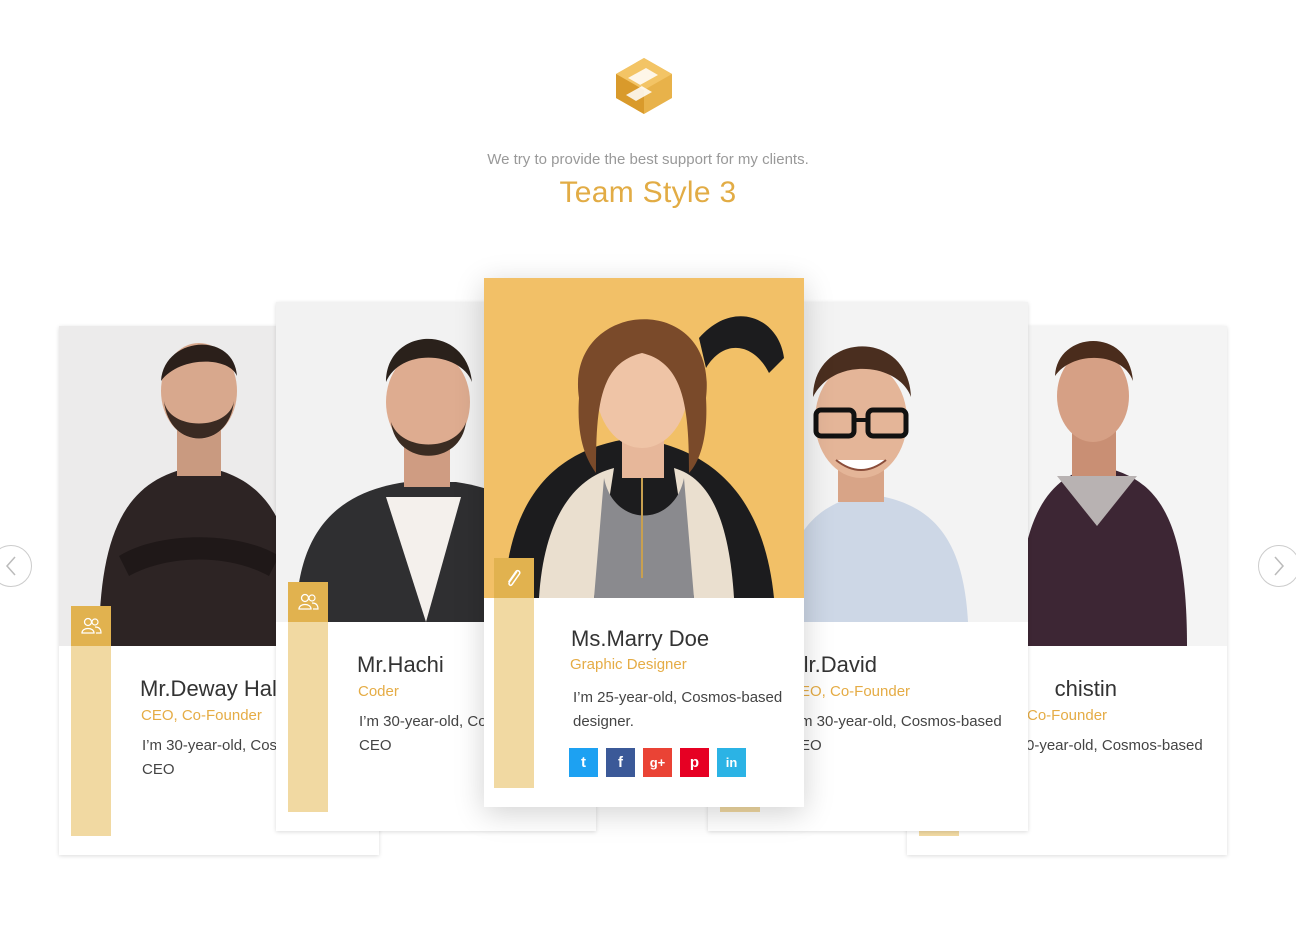 This screenshot has height=951, width=1296. What do you see at coordinates (811, 745) in the screenshot?
I see `bio-line: EO` at bounding box center [811, 745].